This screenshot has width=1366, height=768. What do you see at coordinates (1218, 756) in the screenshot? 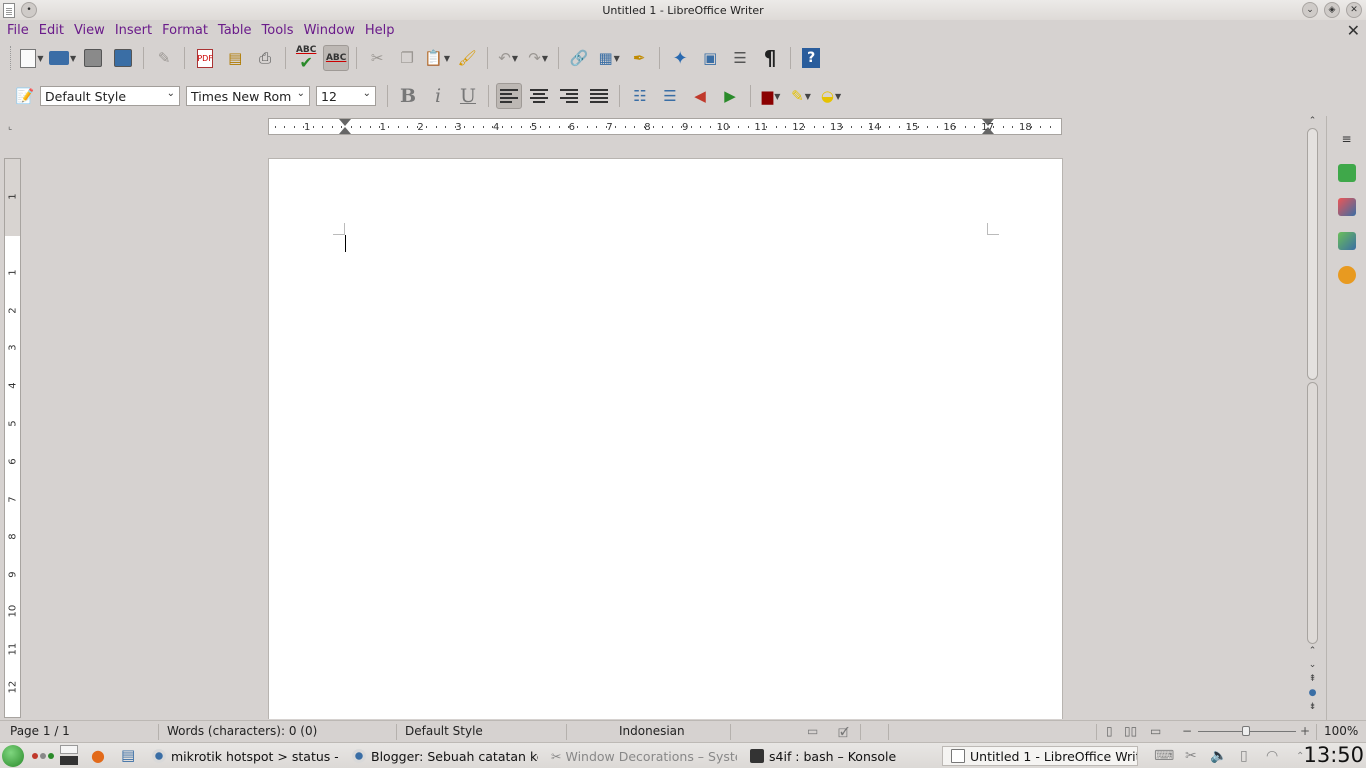
I see `volume-icon: 🔈` at bounding box center [1218, 756].